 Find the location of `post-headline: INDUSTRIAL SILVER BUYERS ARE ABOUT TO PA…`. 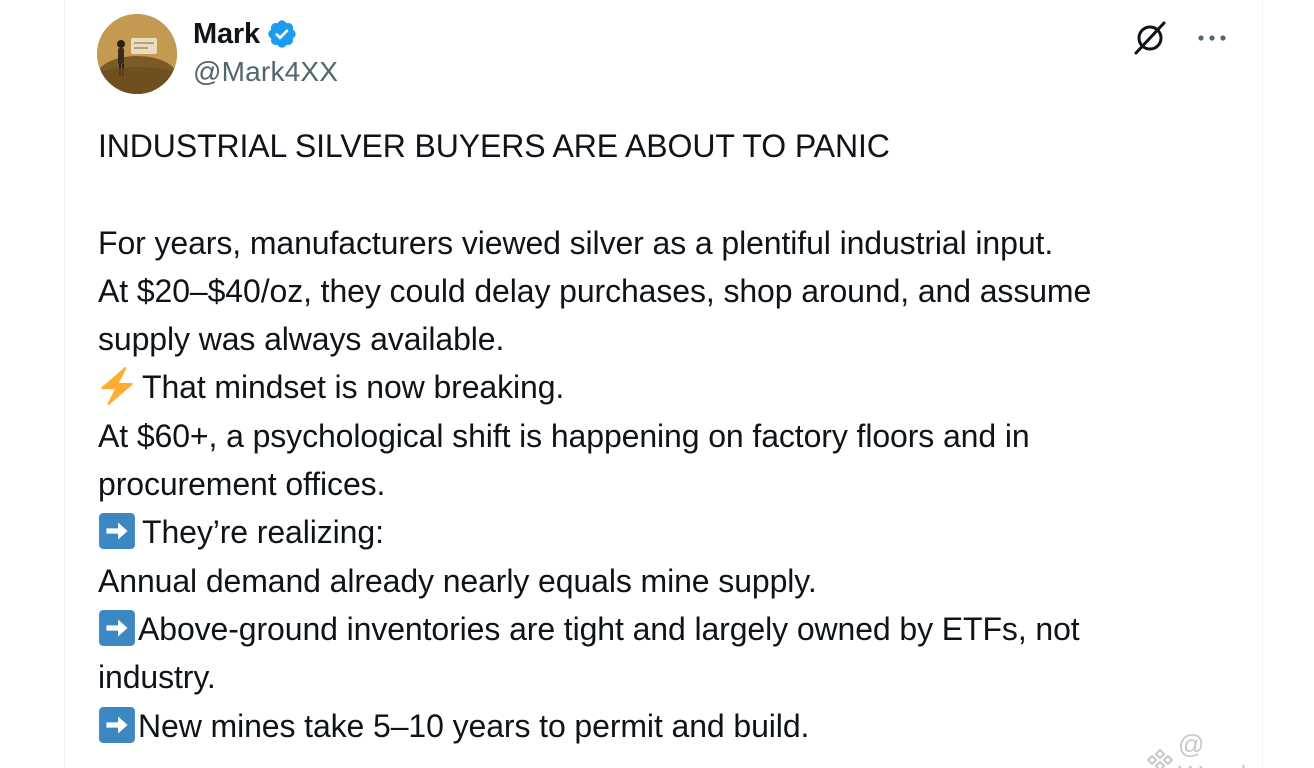

post-headline: INDUSTRIAL SILVER BUYERS ARE ABOUT TO PA… is located at coordinates (494, 146).